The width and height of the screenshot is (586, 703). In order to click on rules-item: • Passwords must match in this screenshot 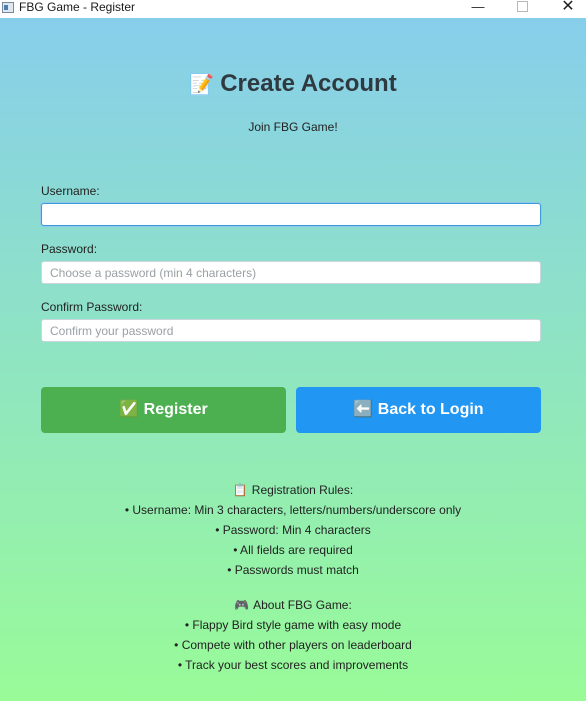, I will do `click(293, 570)`.